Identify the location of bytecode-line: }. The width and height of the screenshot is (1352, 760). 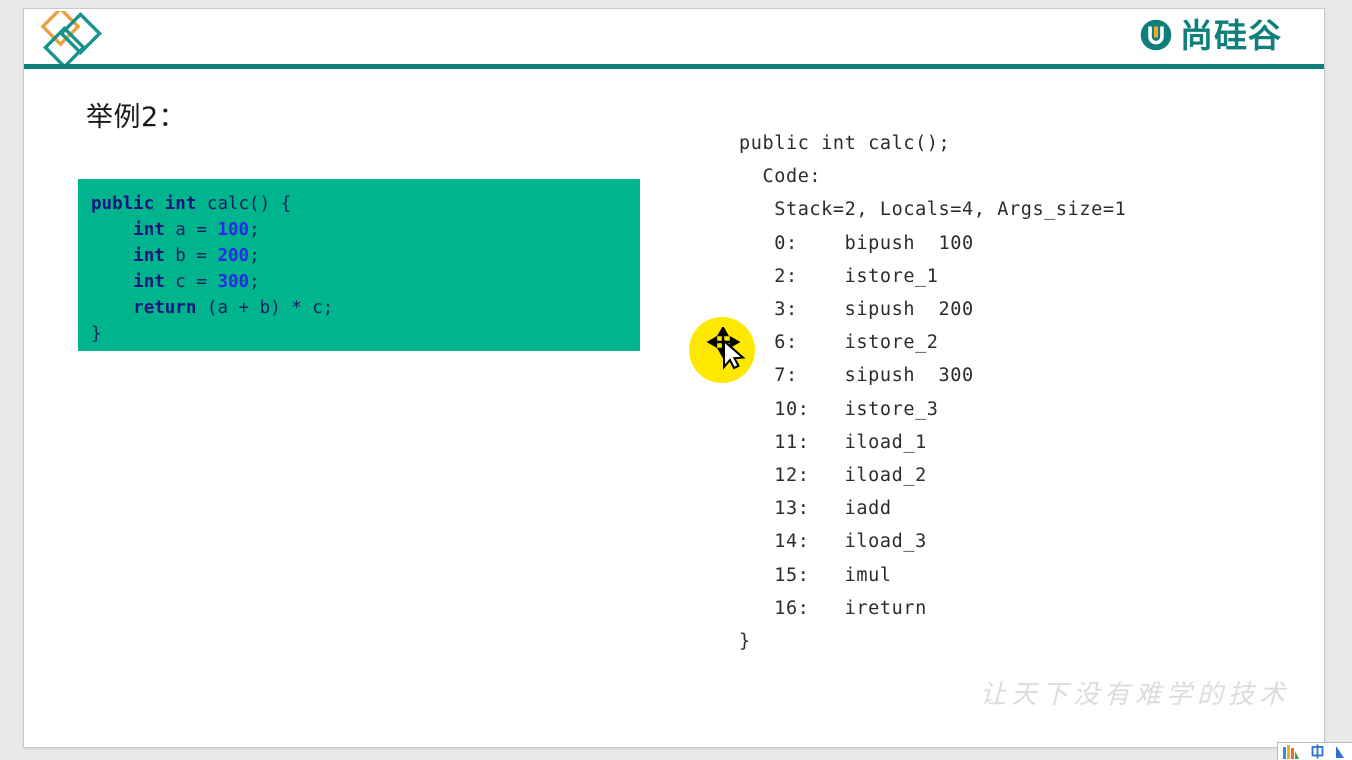
(745, 642).